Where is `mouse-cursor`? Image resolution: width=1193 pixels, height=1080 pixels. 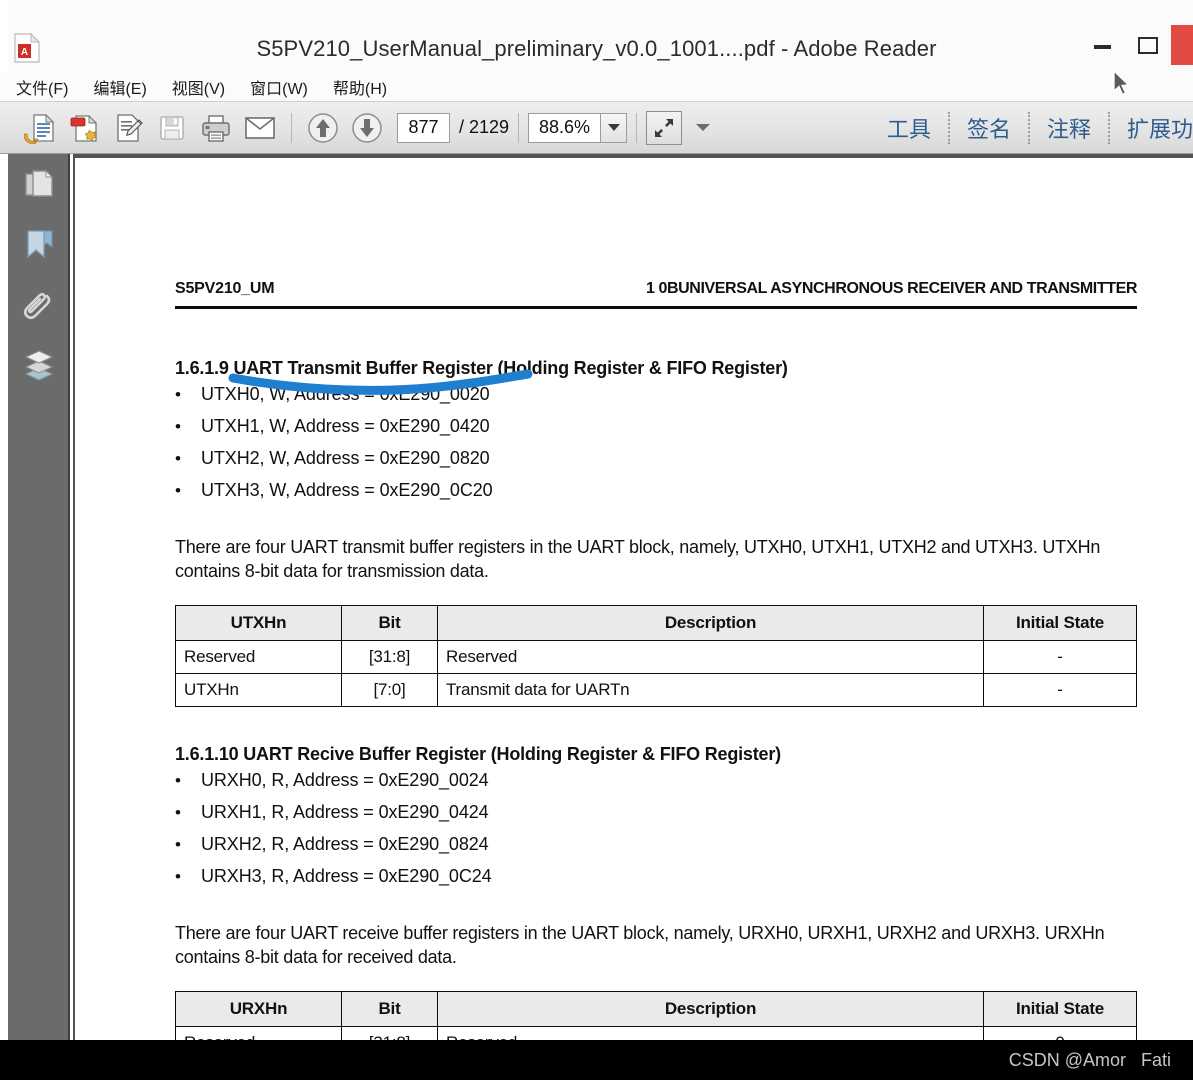 mouse-cursor is located at coordinates (1122, 86).